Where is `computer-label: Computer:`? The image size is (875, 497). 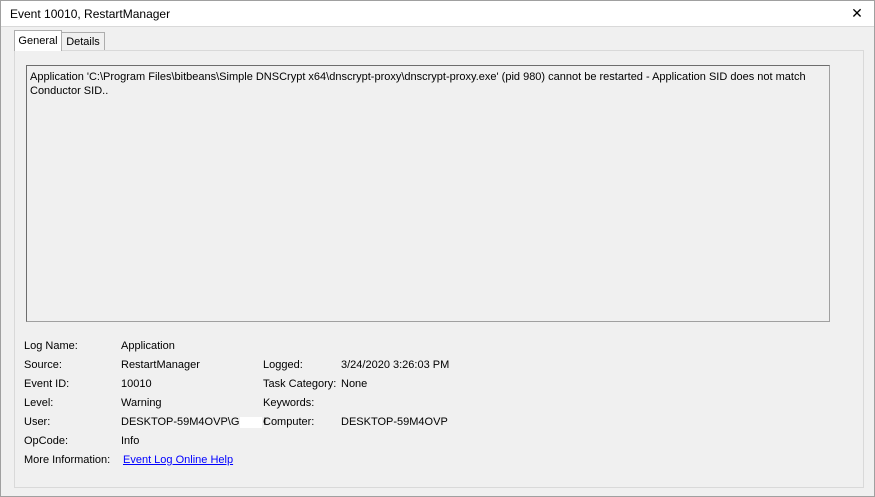 computer-label: Computer: is located at coordinates (289, 422).